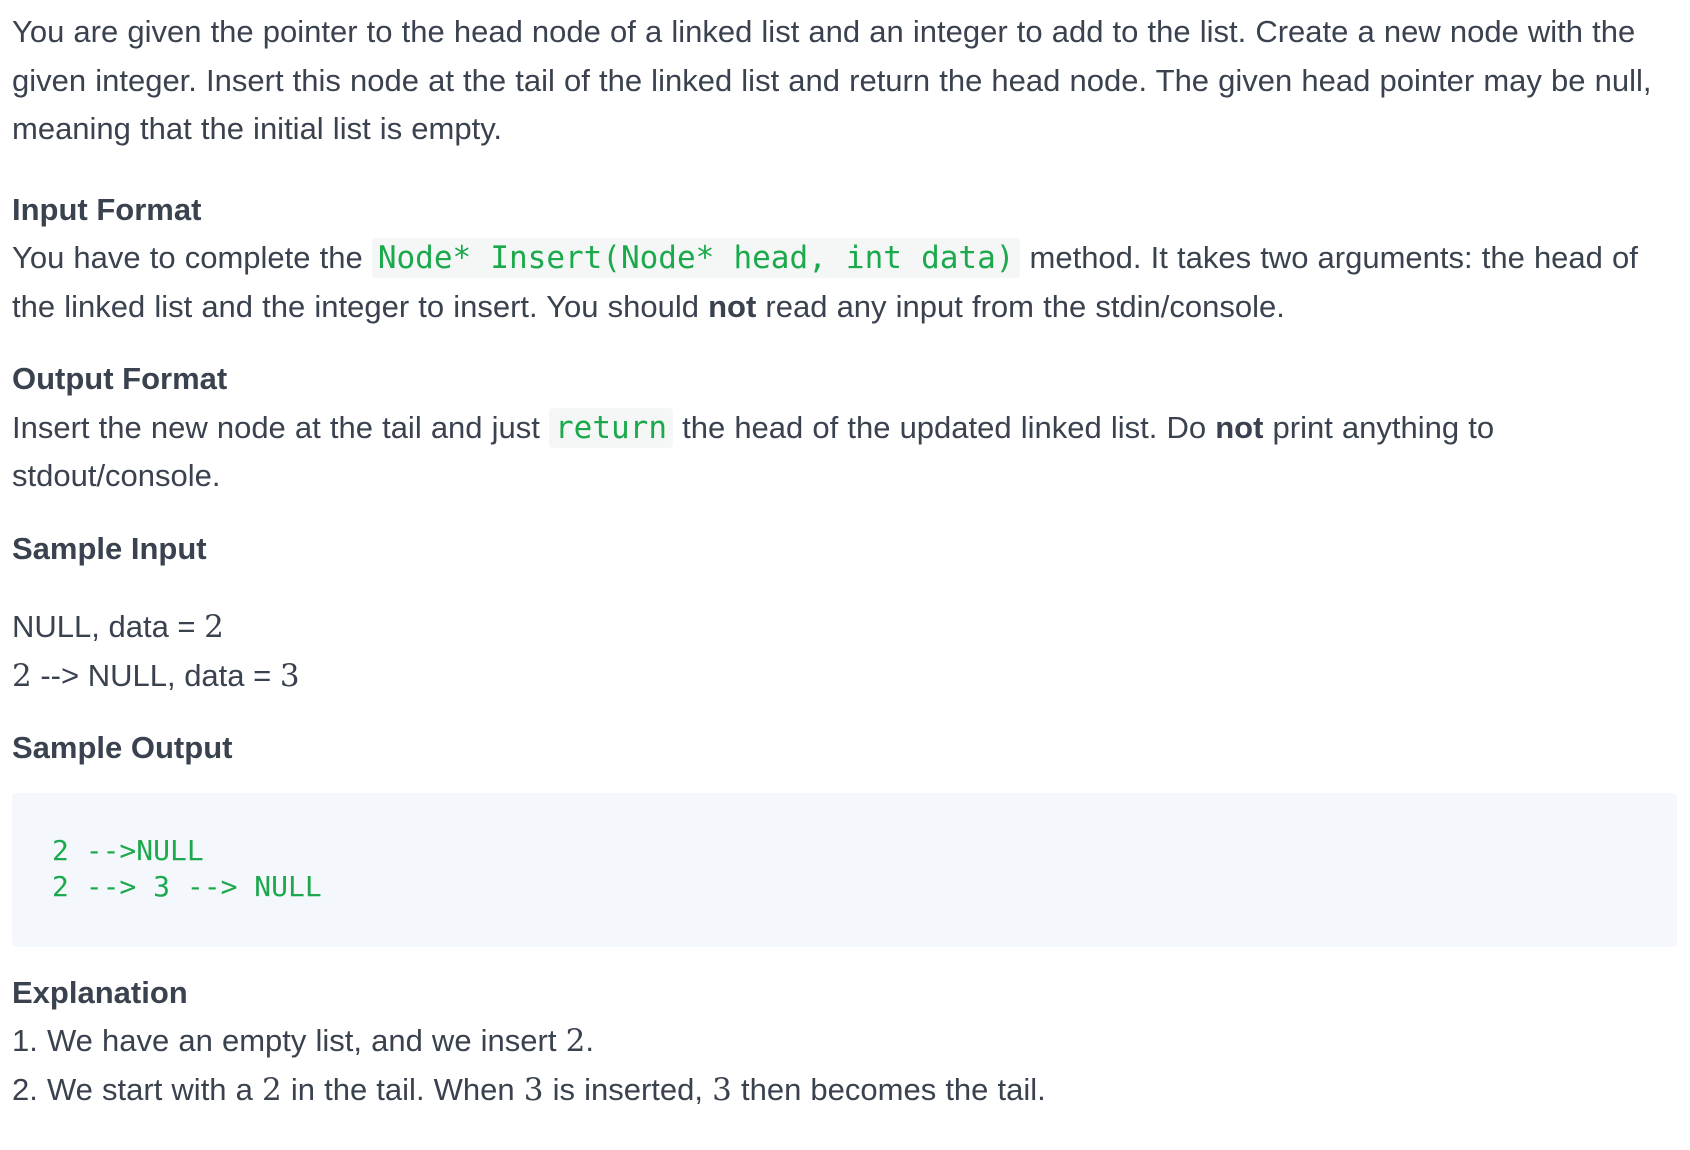 Image resolution: width=1690 pixels, height=1150 pixels. I want to click on sample-output-line: 2 --> 3 --> NULL, so click(187, 886).